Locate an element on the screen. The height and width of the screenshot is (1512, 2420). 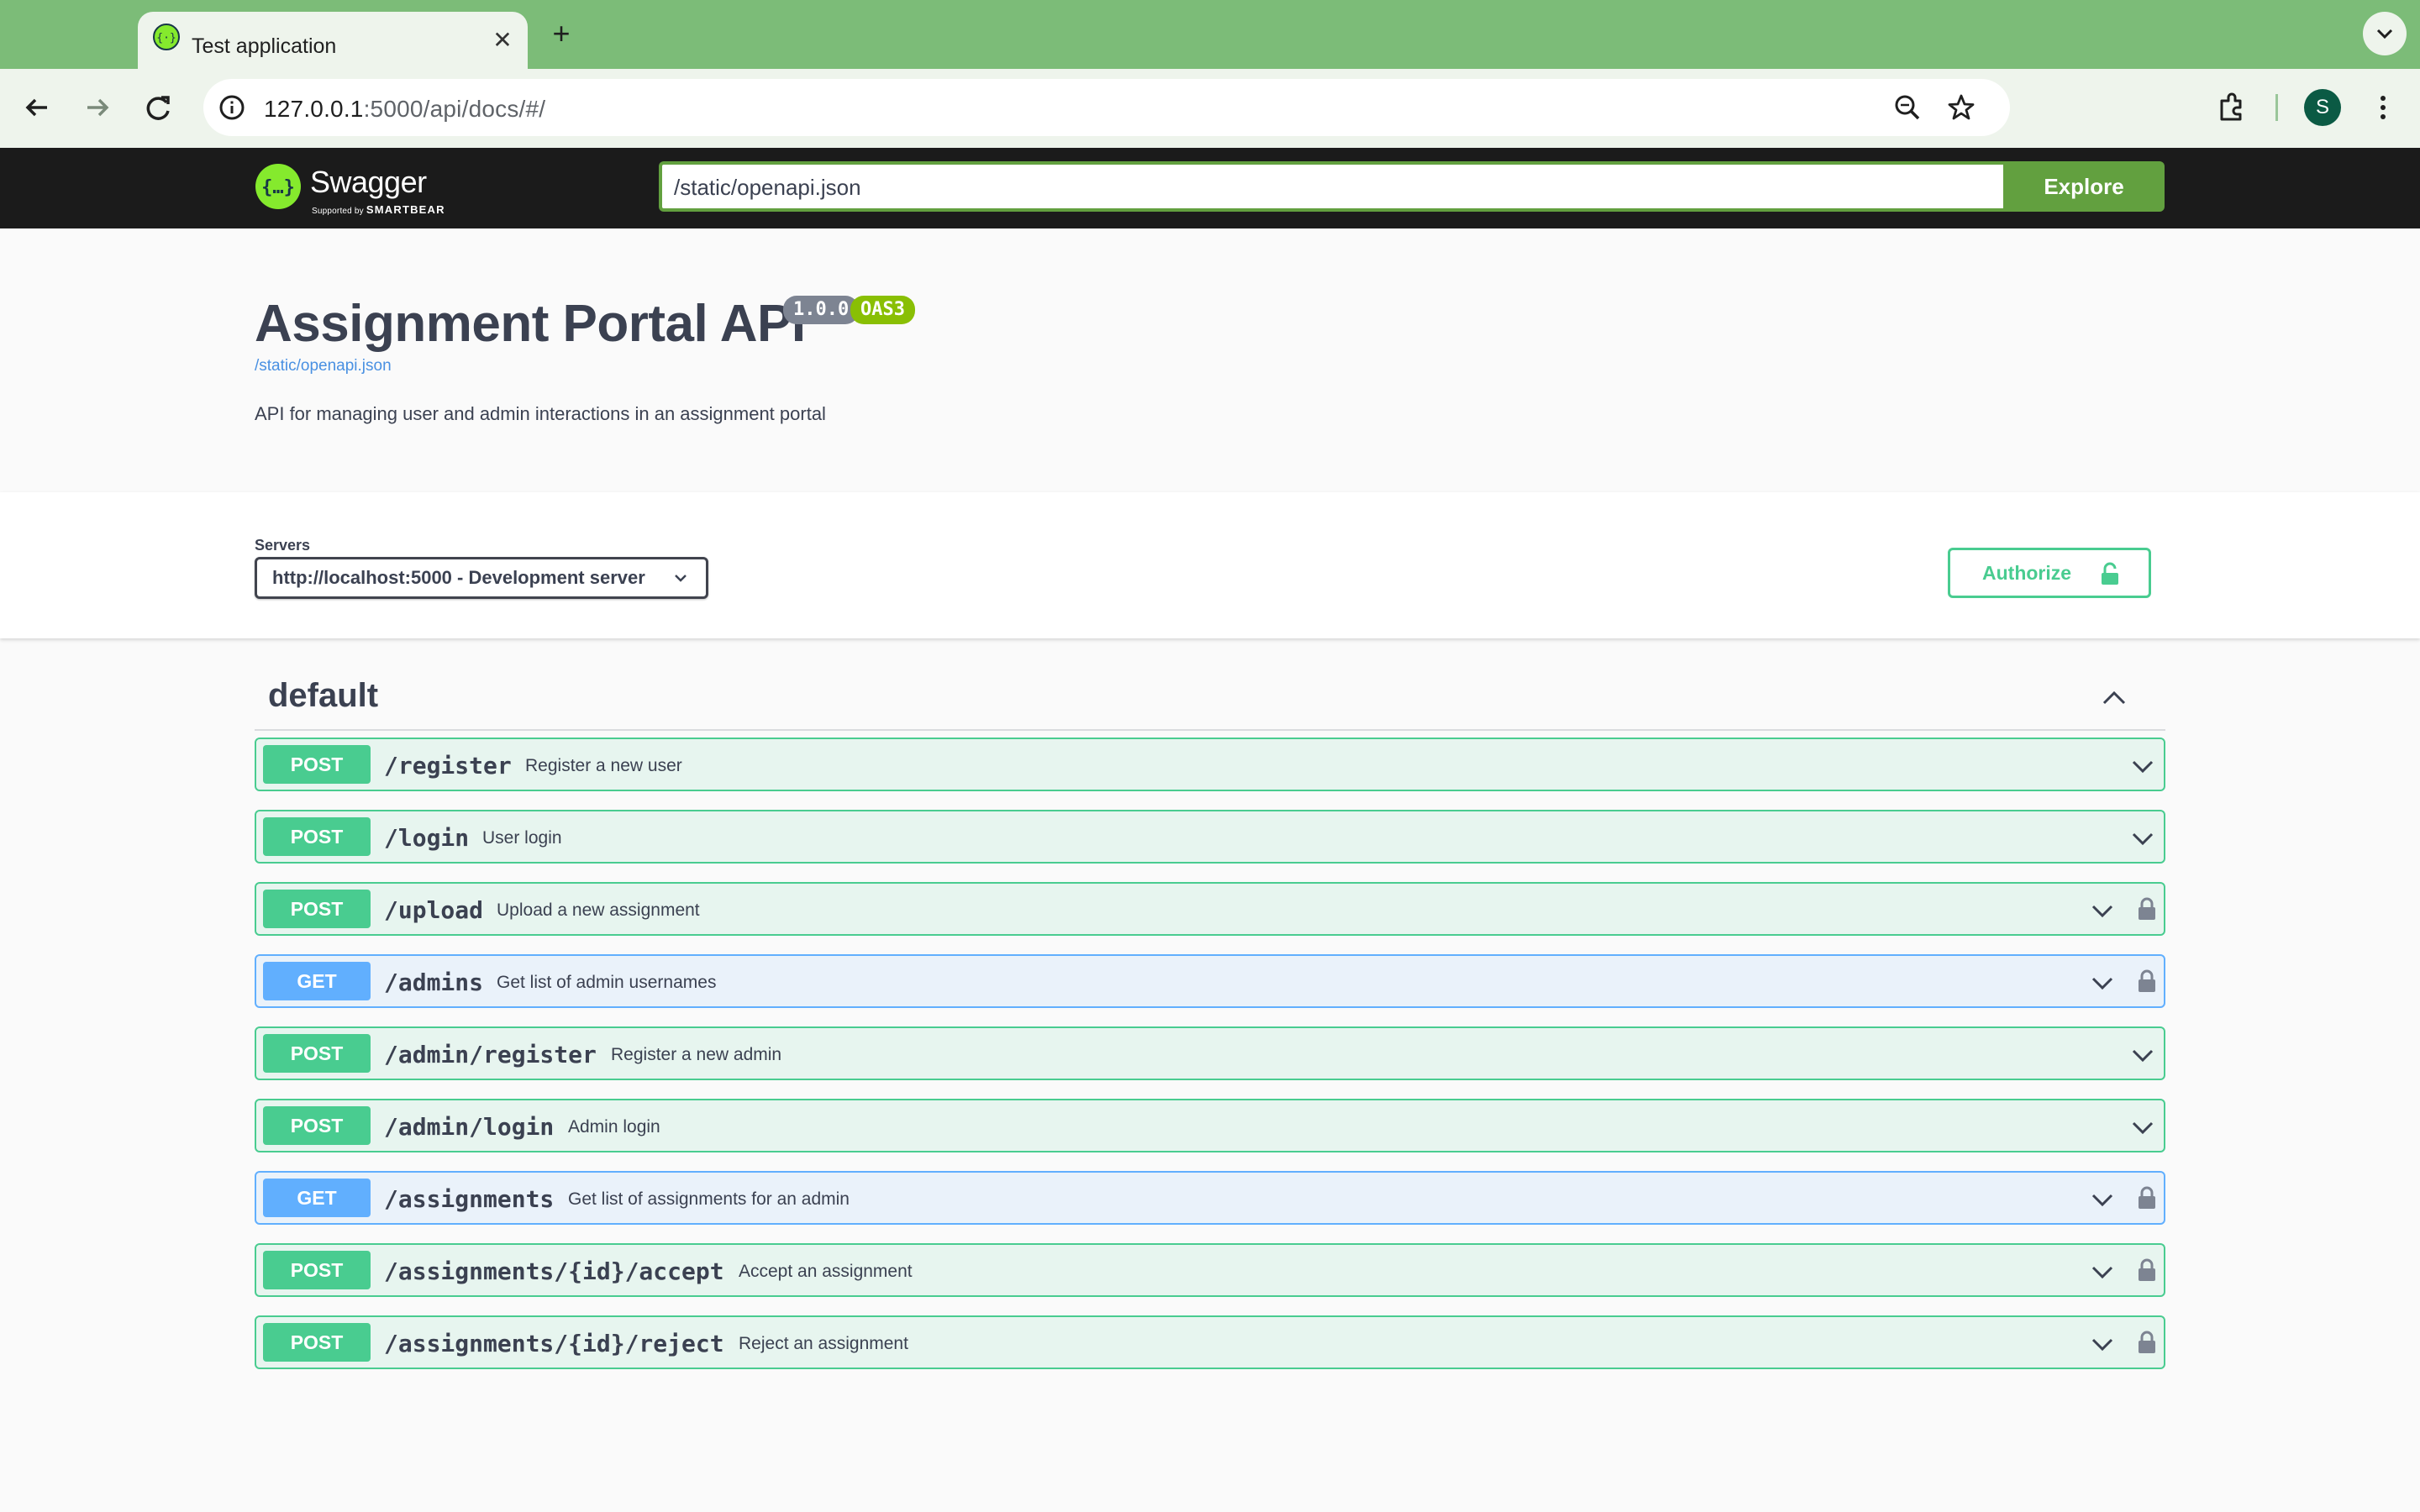
operation-row: POST/admin/login Admin login is located at coordinates (1210, 1125).